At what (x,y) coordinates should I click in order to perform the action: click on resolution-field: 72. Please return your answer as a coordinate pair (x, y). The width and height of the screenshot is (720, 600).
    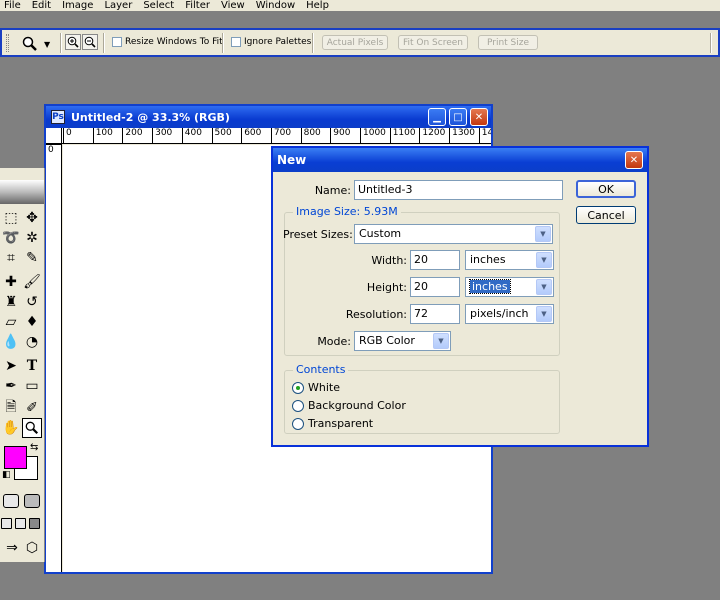
    Looking at the image, I should click on (435, 314).